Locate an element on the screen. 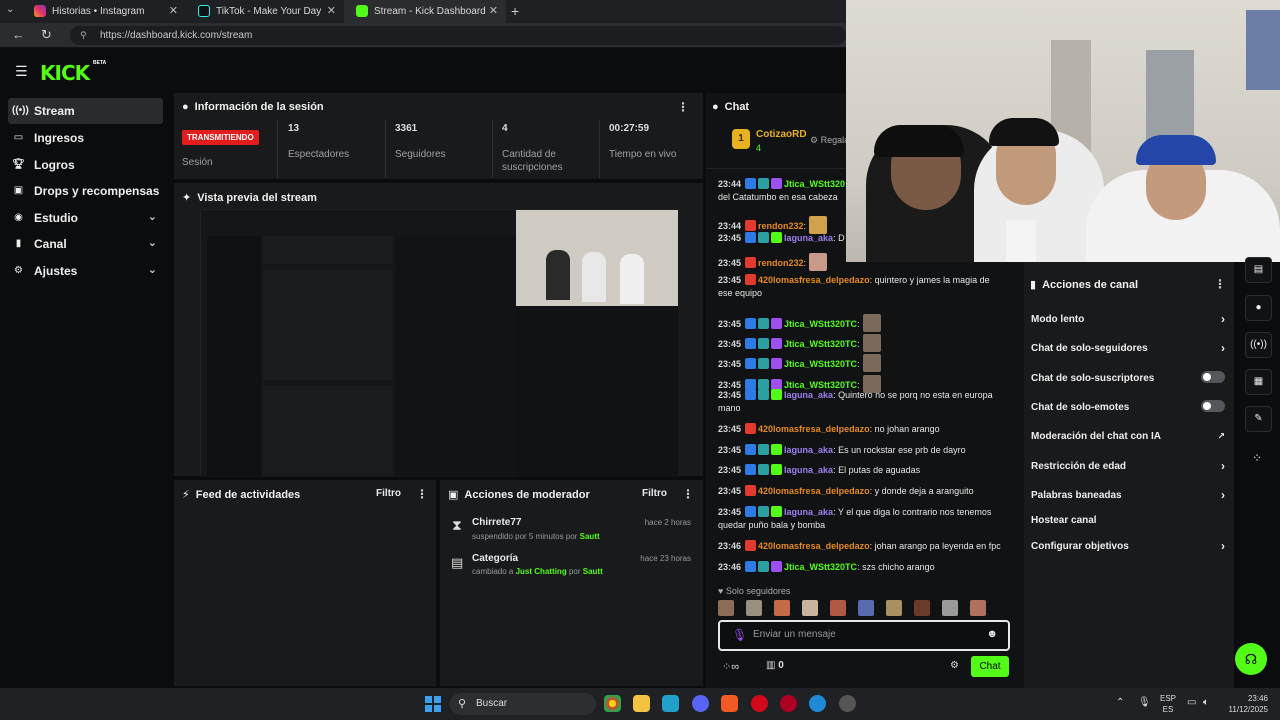  folder-icon is located at coordinates (641, 703).